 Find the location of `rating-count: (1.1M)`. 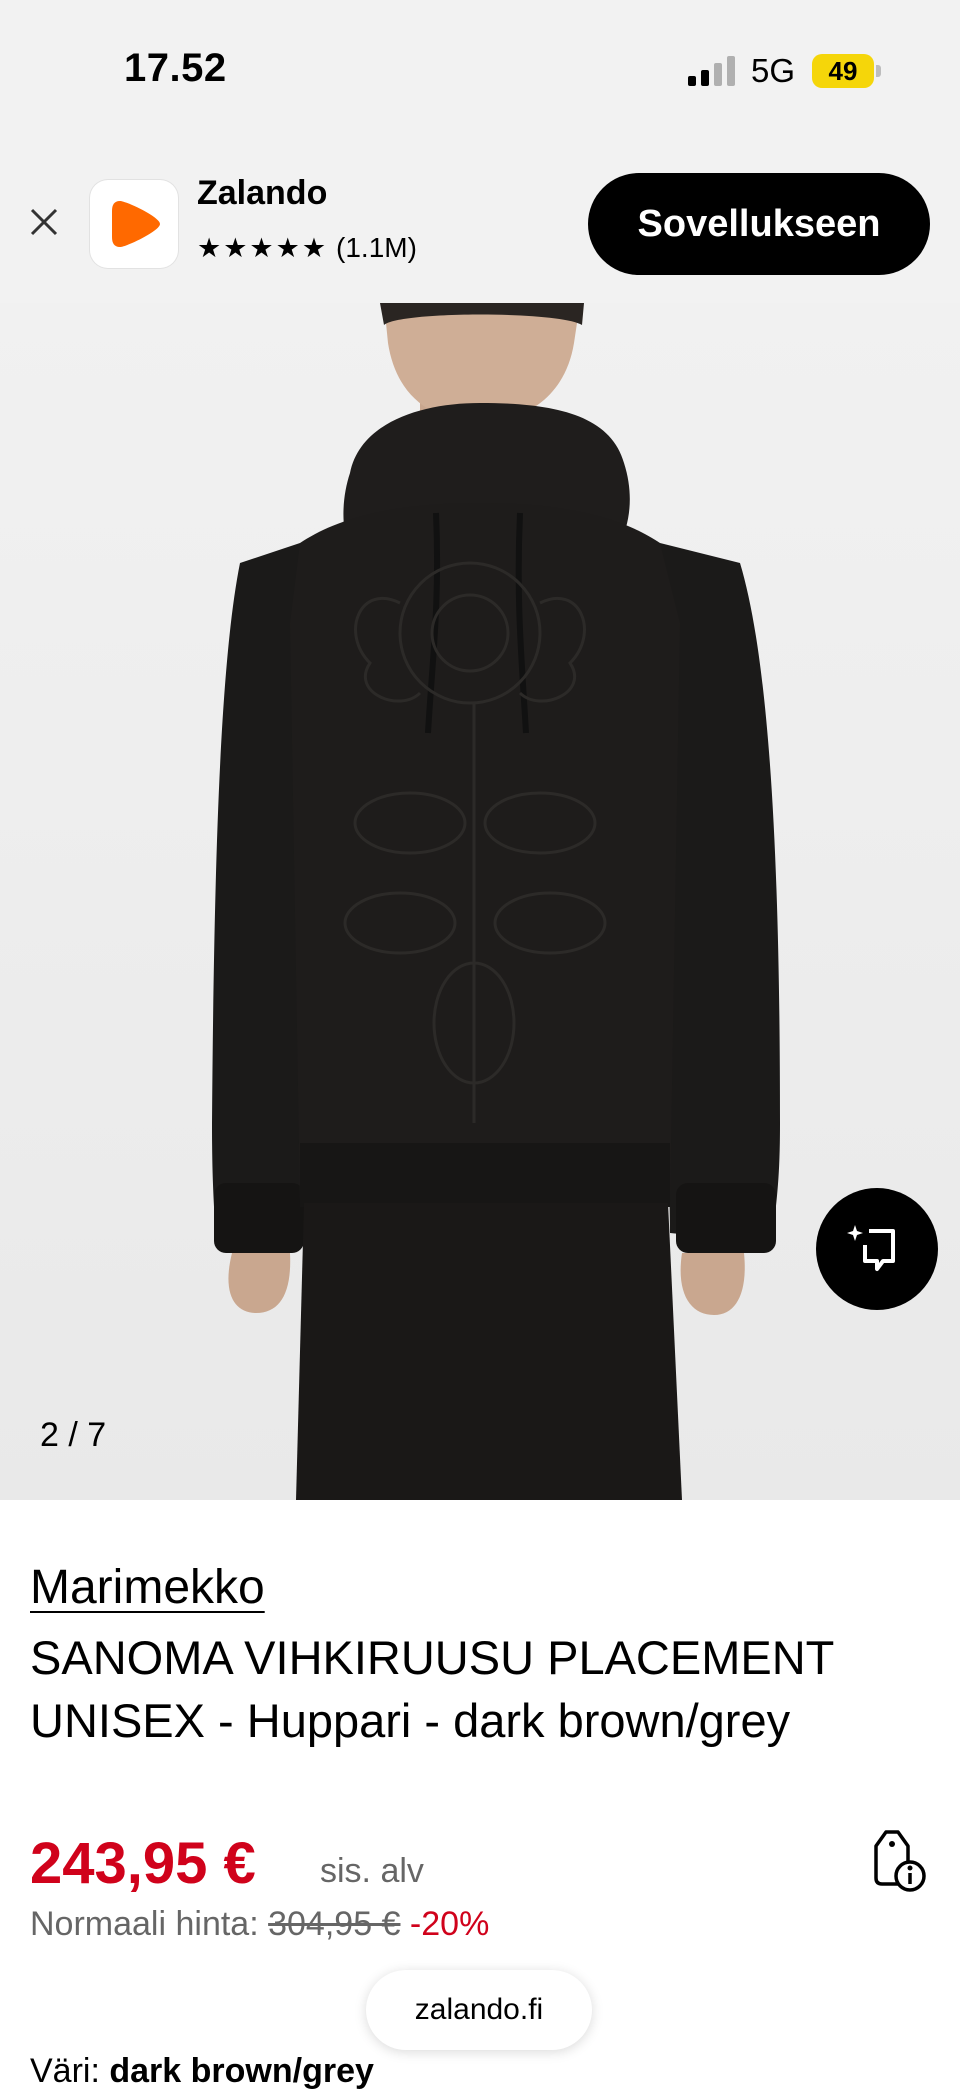

rating-count: (1.1M) is located at coordinates (376, 247).